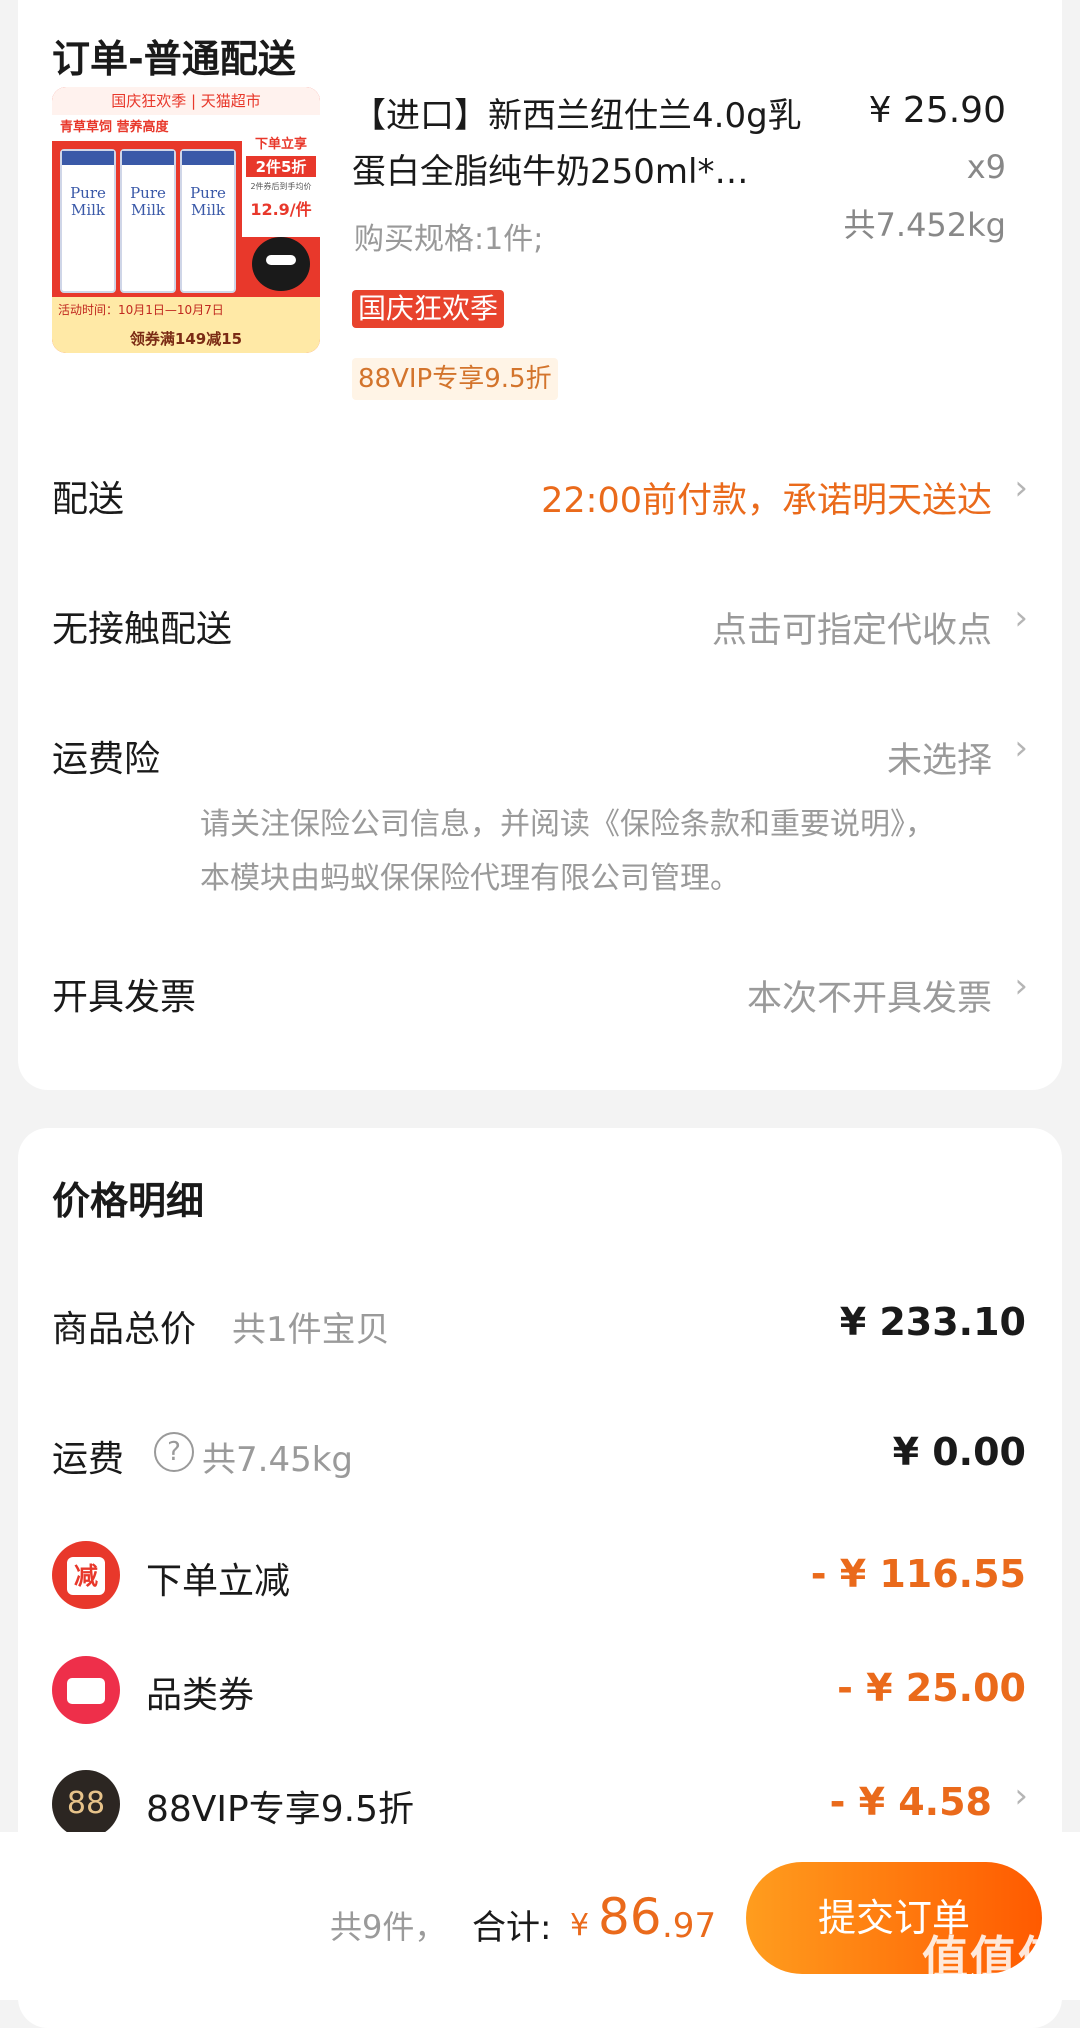  Describe the element at coordinates (449, 239) in the screenshot. I see `product-spec: 购买规格:1件;` at that location.